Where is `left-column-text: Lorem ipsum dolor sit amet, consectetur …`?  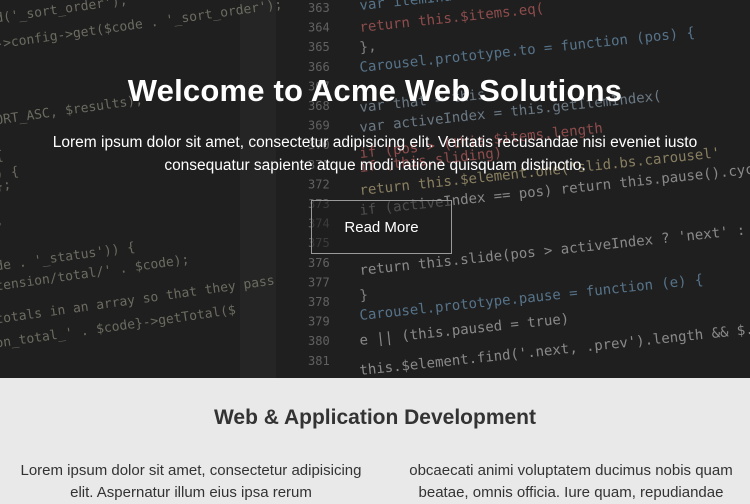 left-column-text: Lorem ipsum dolor sit amet, consectetur … is located at coordinates (191, 481).